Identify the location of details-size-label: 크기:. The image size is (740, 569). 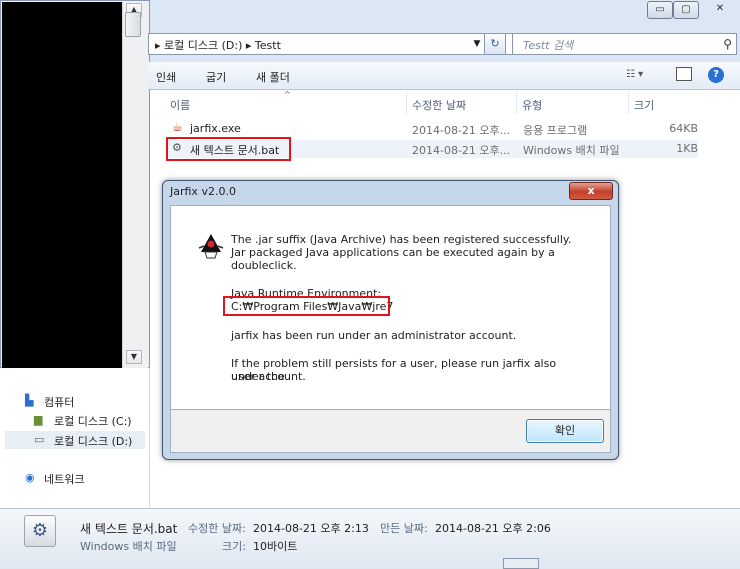
(234, 546).